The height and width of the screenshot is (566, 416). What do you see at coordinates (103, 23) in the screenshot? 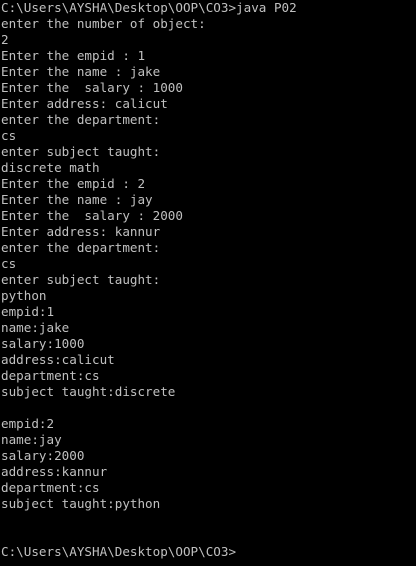
I see `console-line-prompt-count: enter the number of object:` at bounding box center [103, 23].